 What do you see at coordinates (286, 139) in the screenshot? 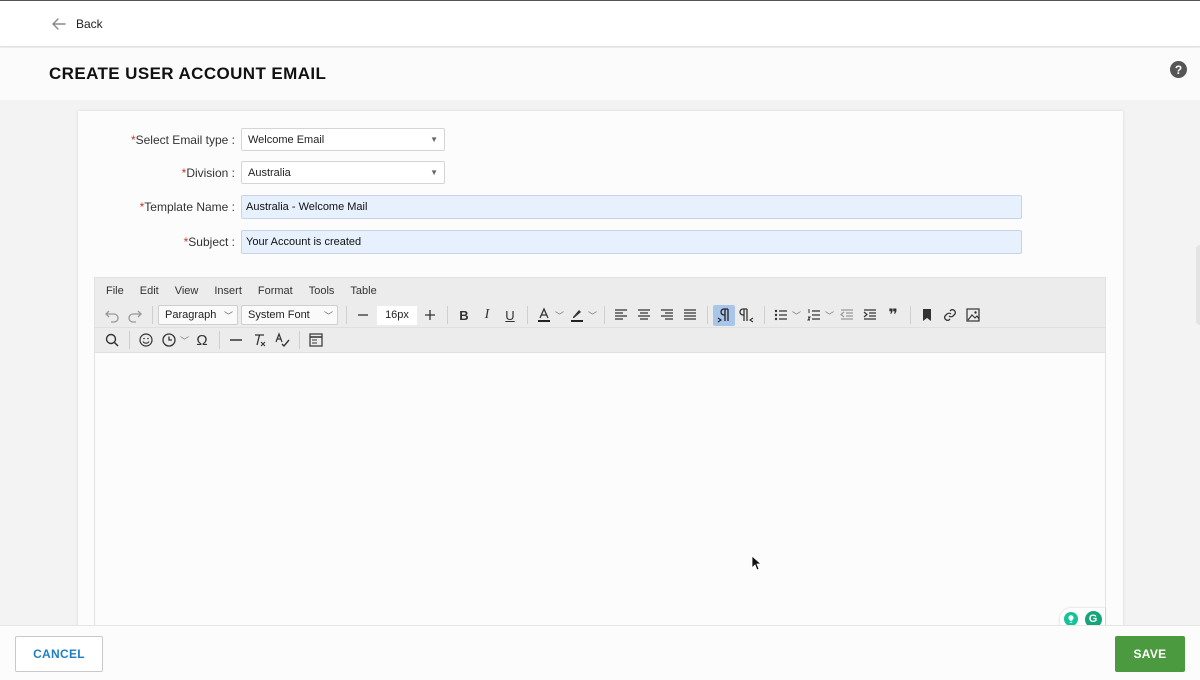
I see `email-type-value: Welcome Email` at bounding box center [286, 139].